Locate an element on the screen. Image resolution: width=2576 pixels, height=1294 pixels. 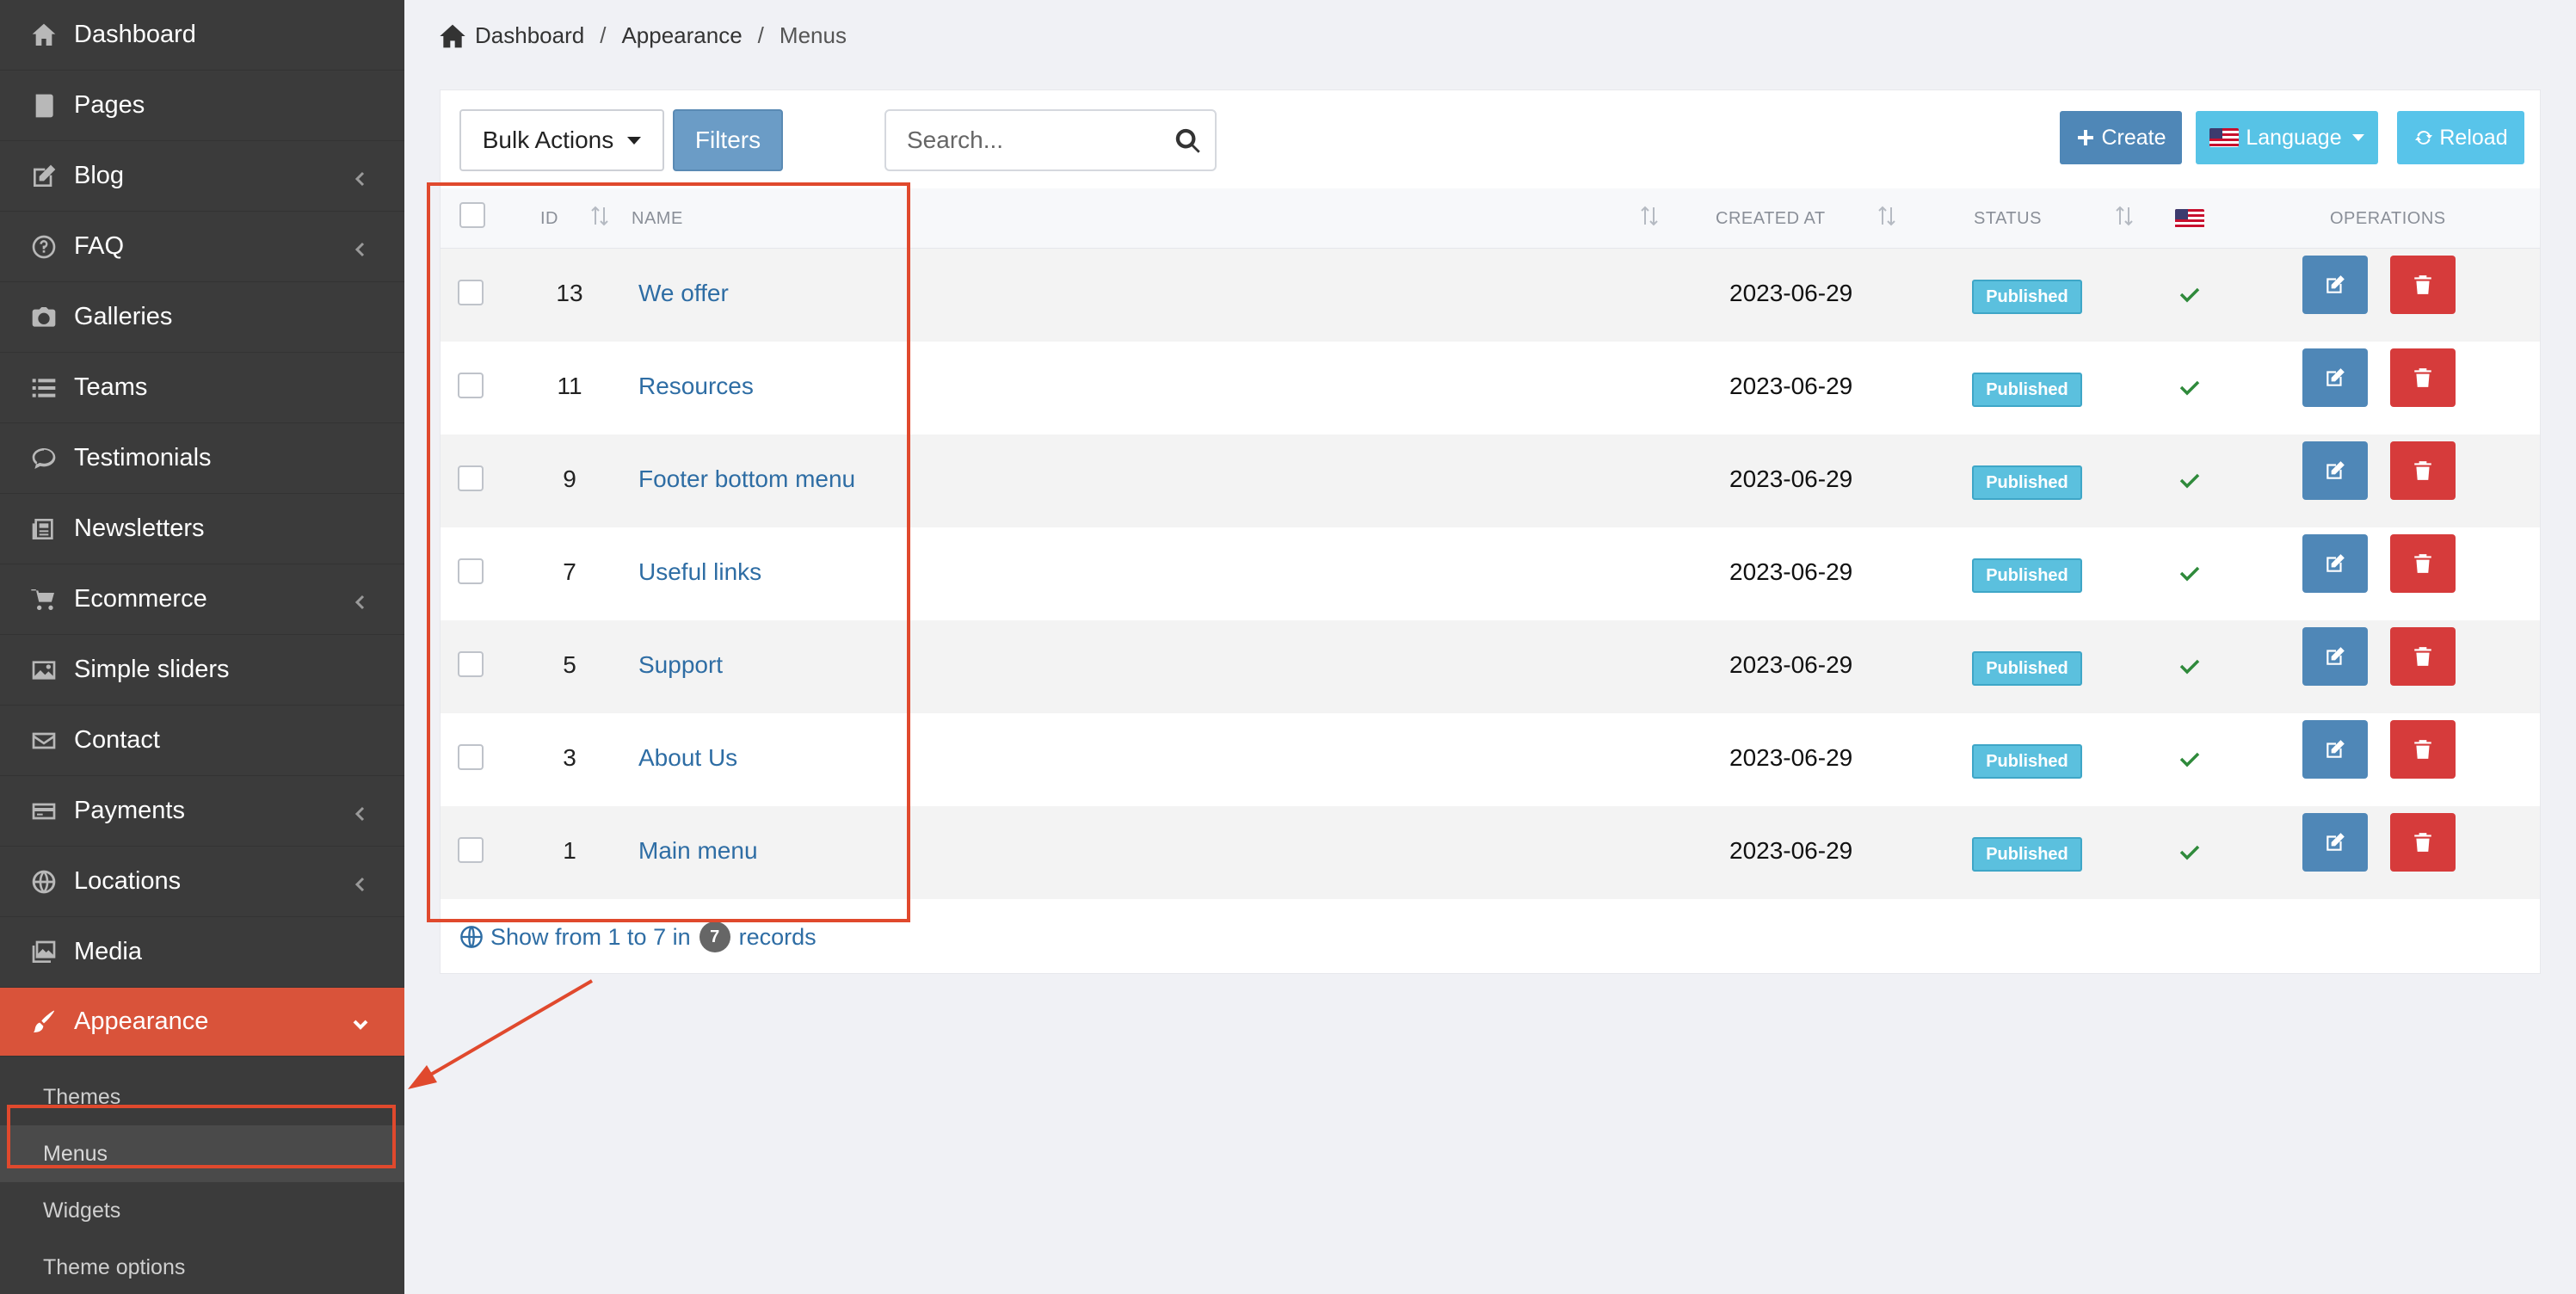
camera-icon is located at coordinates (44, 317).